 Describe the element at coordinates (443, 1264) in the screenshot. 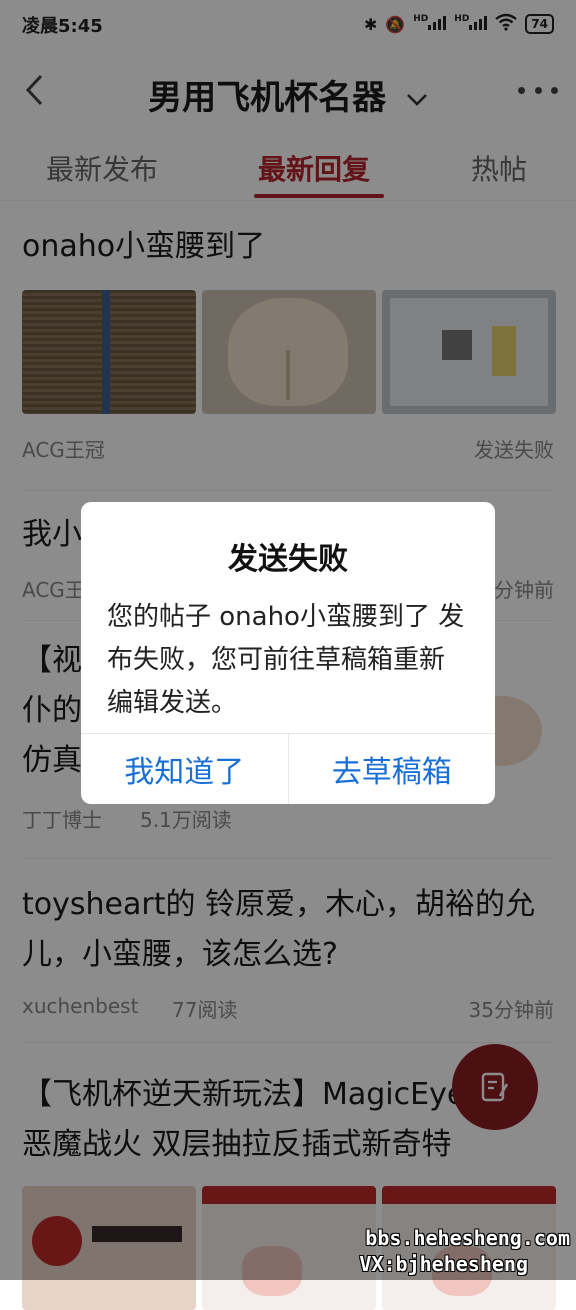

I see `watermark-line: VX:bjhehesheng` at that location.